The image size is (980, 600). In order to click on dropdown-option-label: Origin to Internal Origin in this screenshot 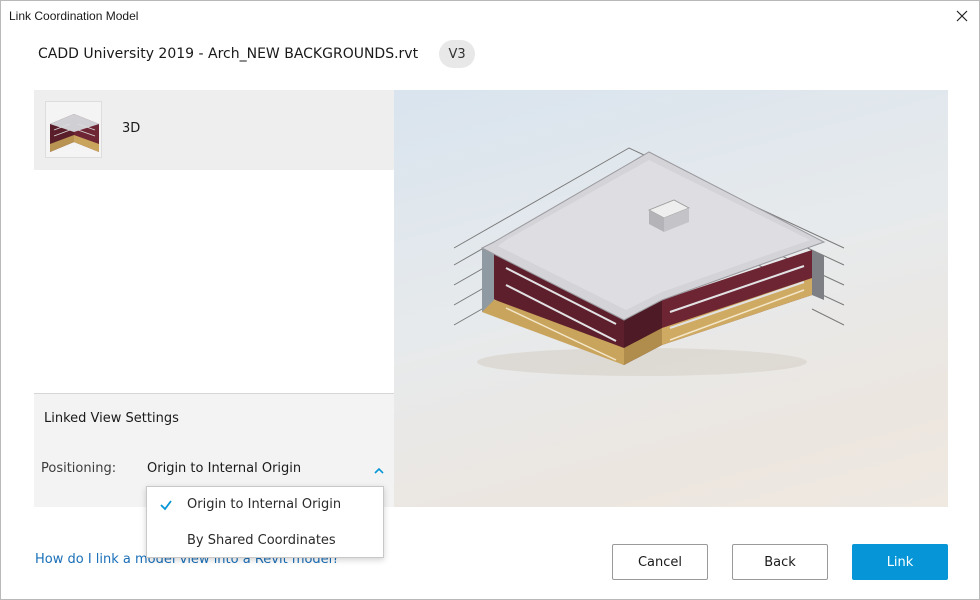, I will do `click(264, 504)`.